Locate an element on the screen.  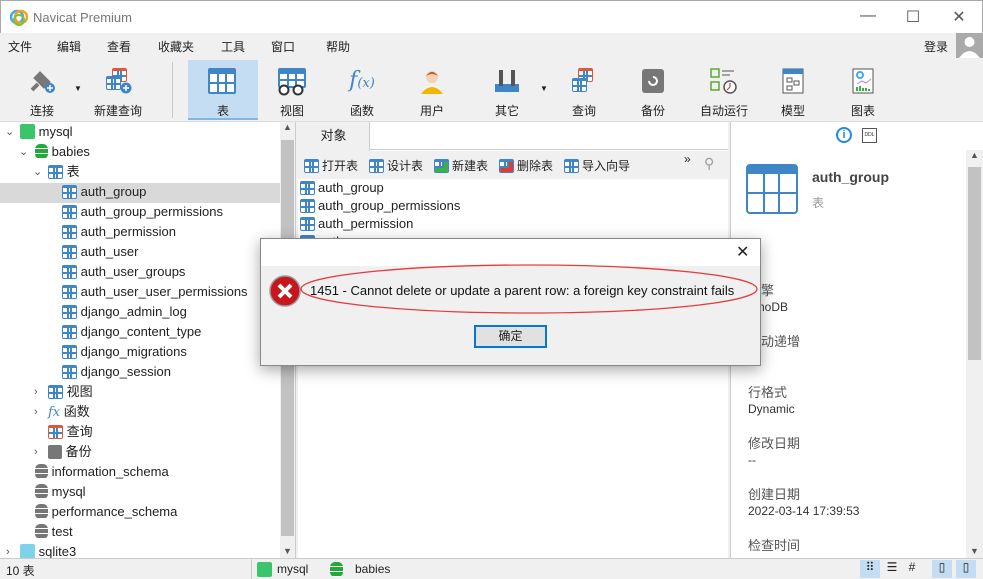
tree-functions-folder: fx 函数 is located at coordinates (69, 412).